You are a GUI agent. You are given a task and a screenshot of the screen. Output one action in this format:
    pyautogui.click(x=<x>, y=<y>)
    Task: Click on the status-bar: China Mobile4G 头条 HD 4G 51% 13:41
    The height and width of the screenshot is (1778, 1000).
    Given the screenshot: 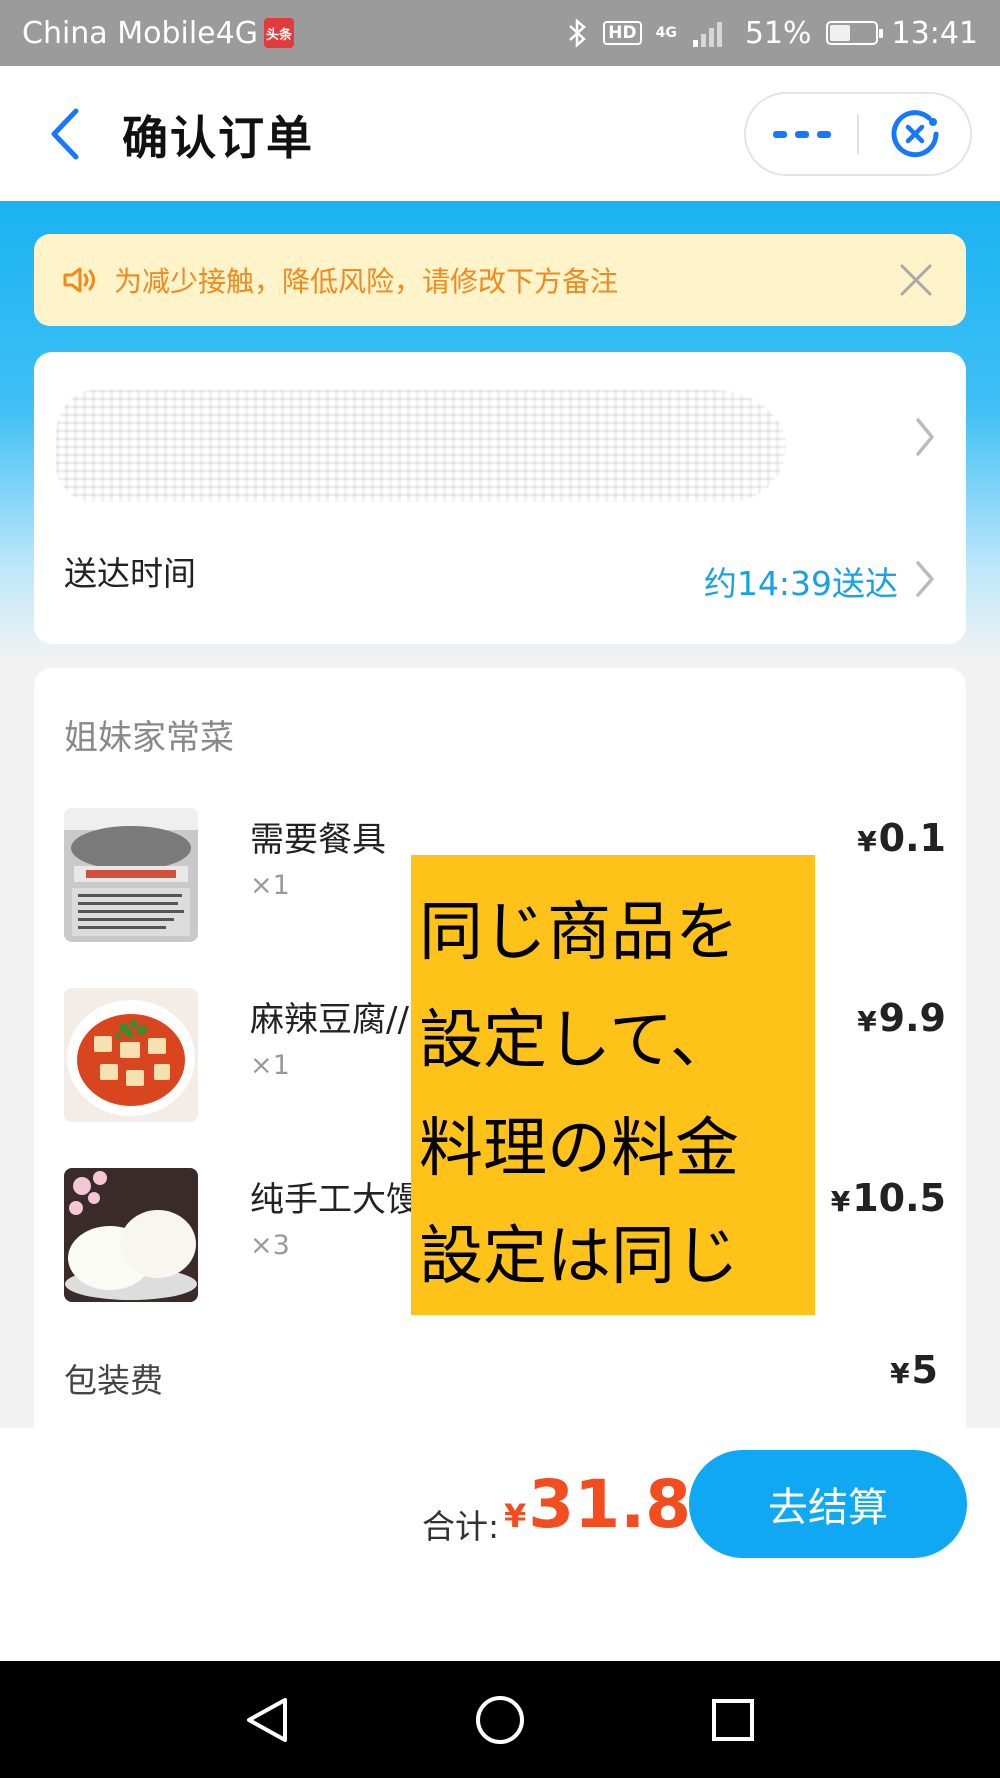 What is the action you would take?
    pyautogui.click(x=500, y=33)
    